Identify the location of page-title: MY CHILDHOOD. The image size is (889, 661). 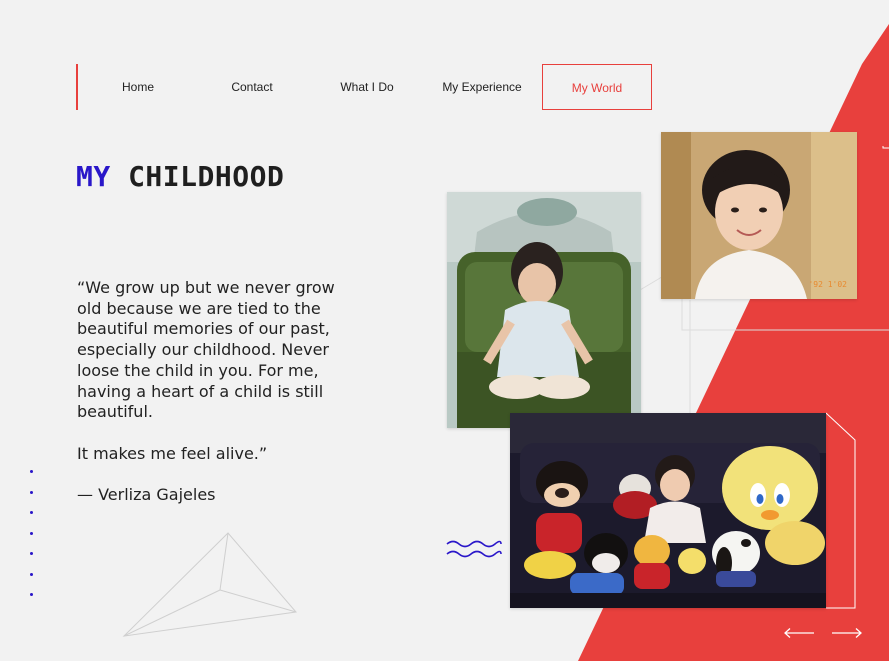
(180, 176).